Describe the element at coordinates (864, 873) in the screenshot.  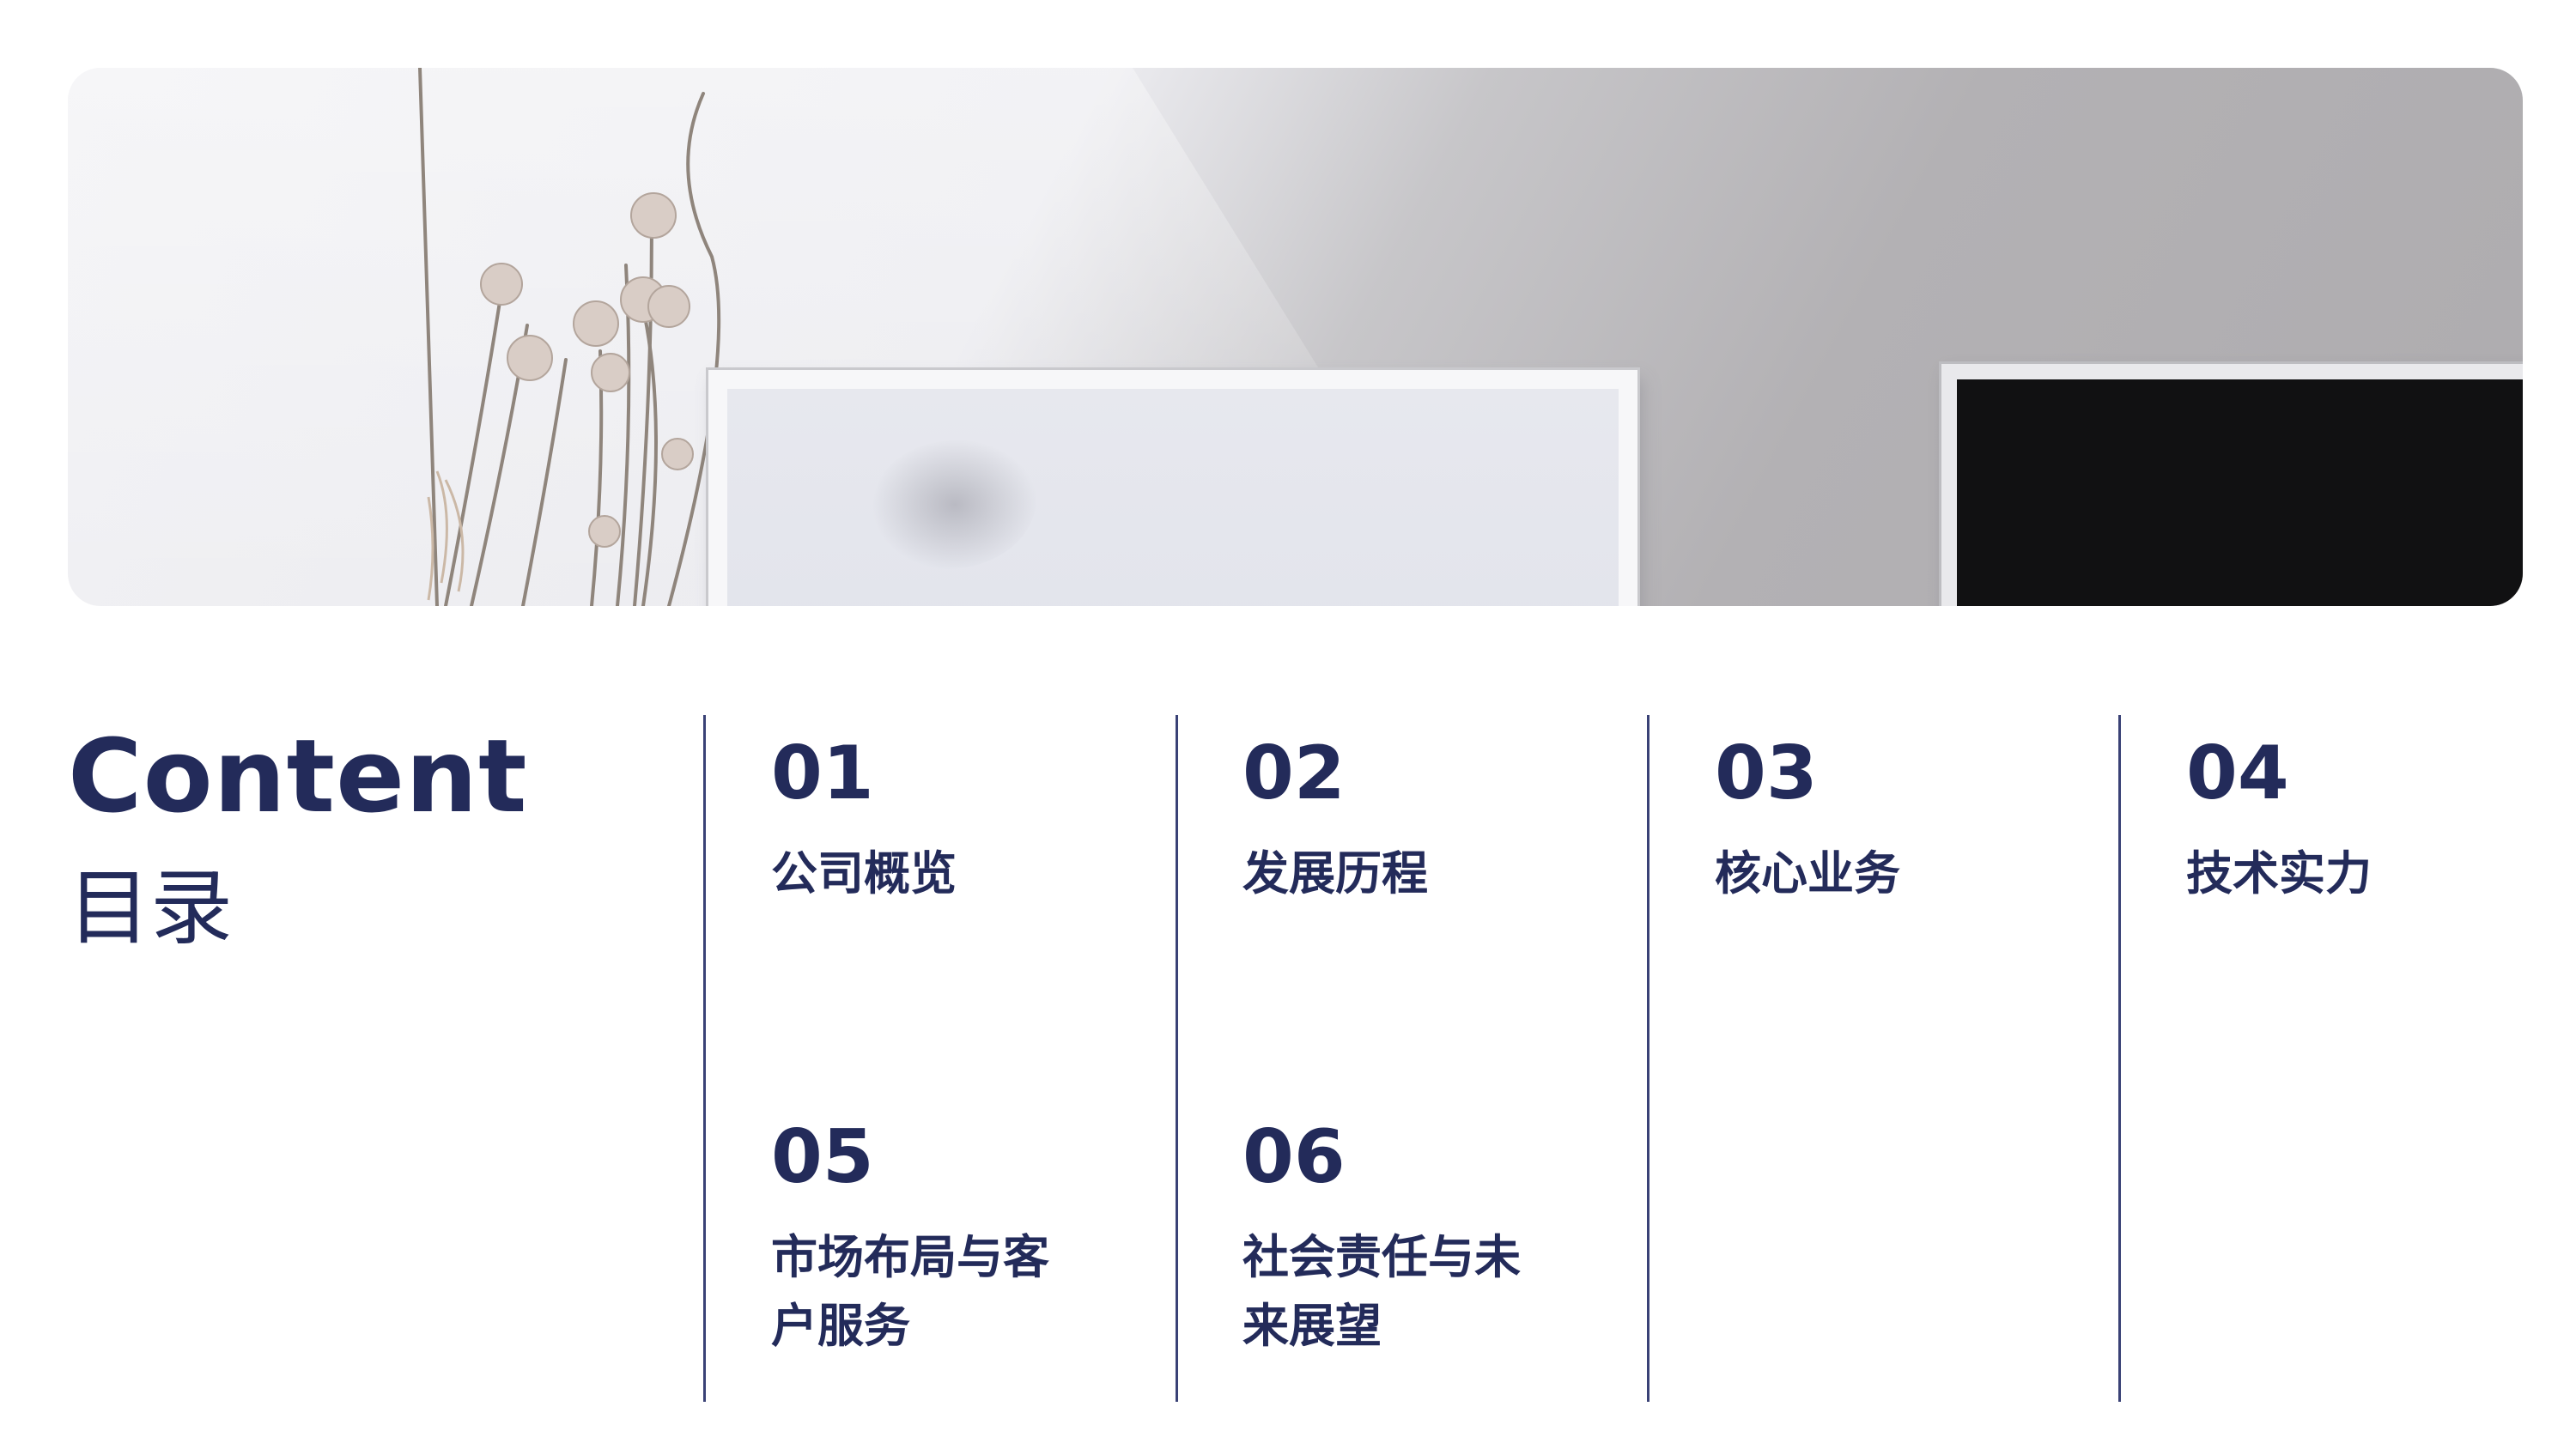
I see `toc-item-label: 公司概览` at that location.